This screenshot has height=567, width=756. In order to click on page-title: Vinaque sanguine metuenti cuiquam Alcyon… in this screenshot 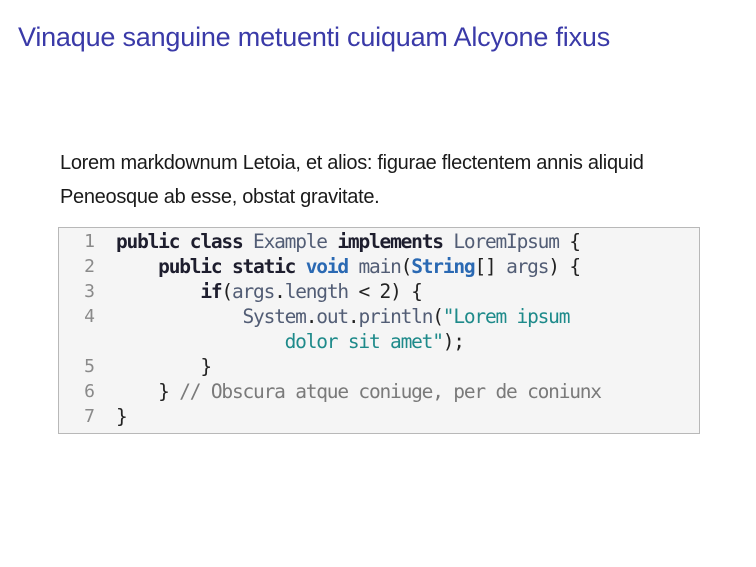, I will do `click(314, 37)`.